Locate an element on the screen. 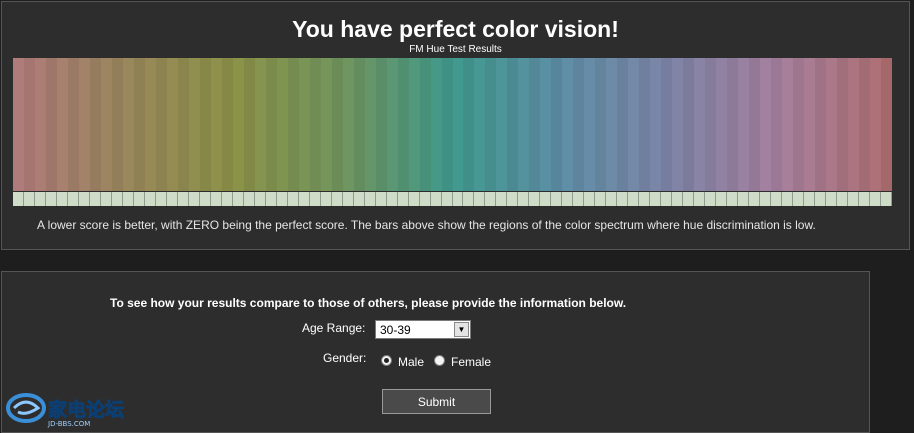 The image size is (914, 433). gender-male-label: Male is located at coordinates (411, 362).